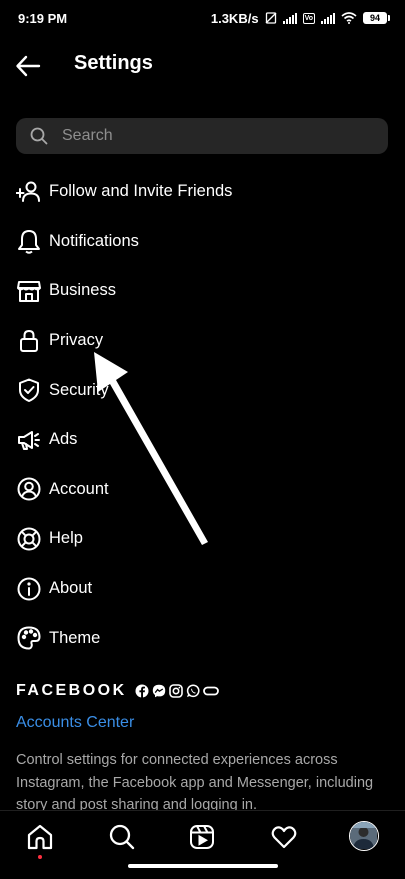  I want to click on battery-icon: 94, so click(376, 18).